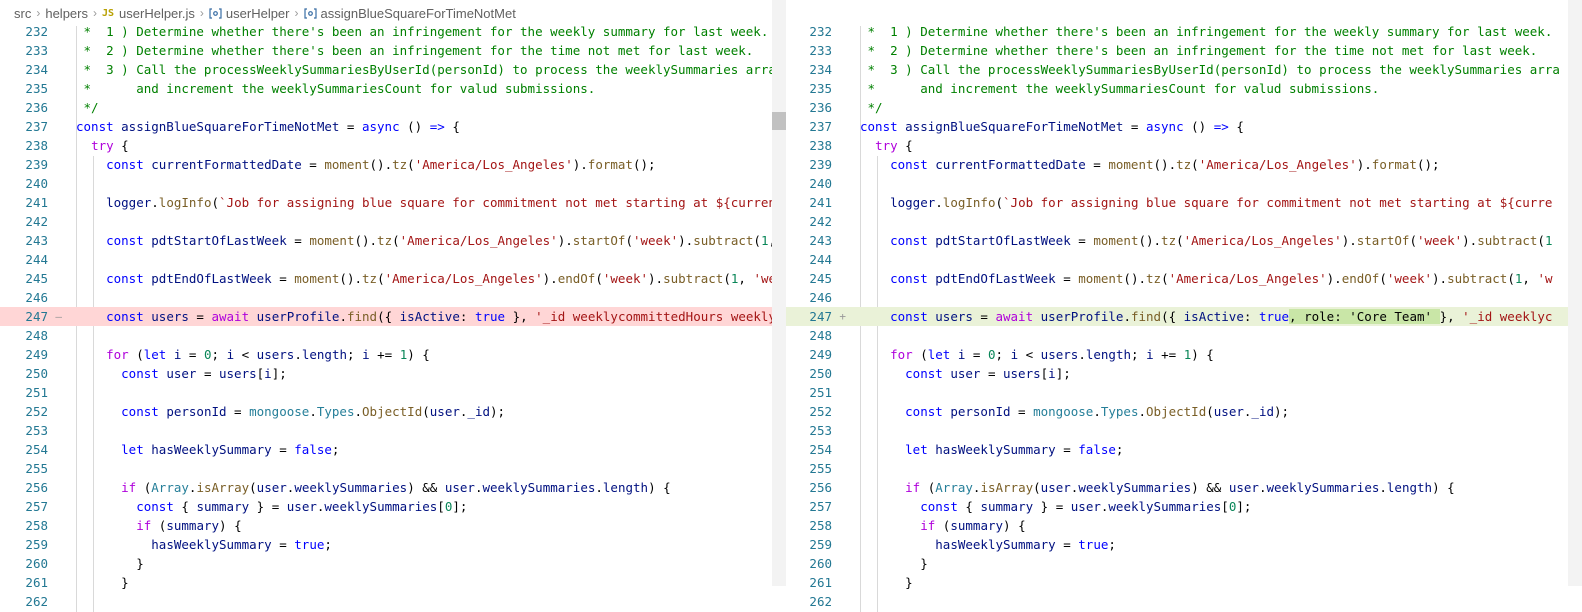  Describe the element at coordinates (110, 563) in the screenshot. I see `code-token: }` at that location.